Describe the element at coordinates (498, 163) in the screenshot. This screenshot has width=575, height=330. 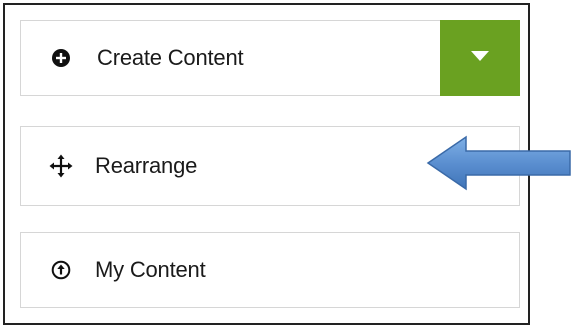
I see `pointer-arrow-icon` at that location.